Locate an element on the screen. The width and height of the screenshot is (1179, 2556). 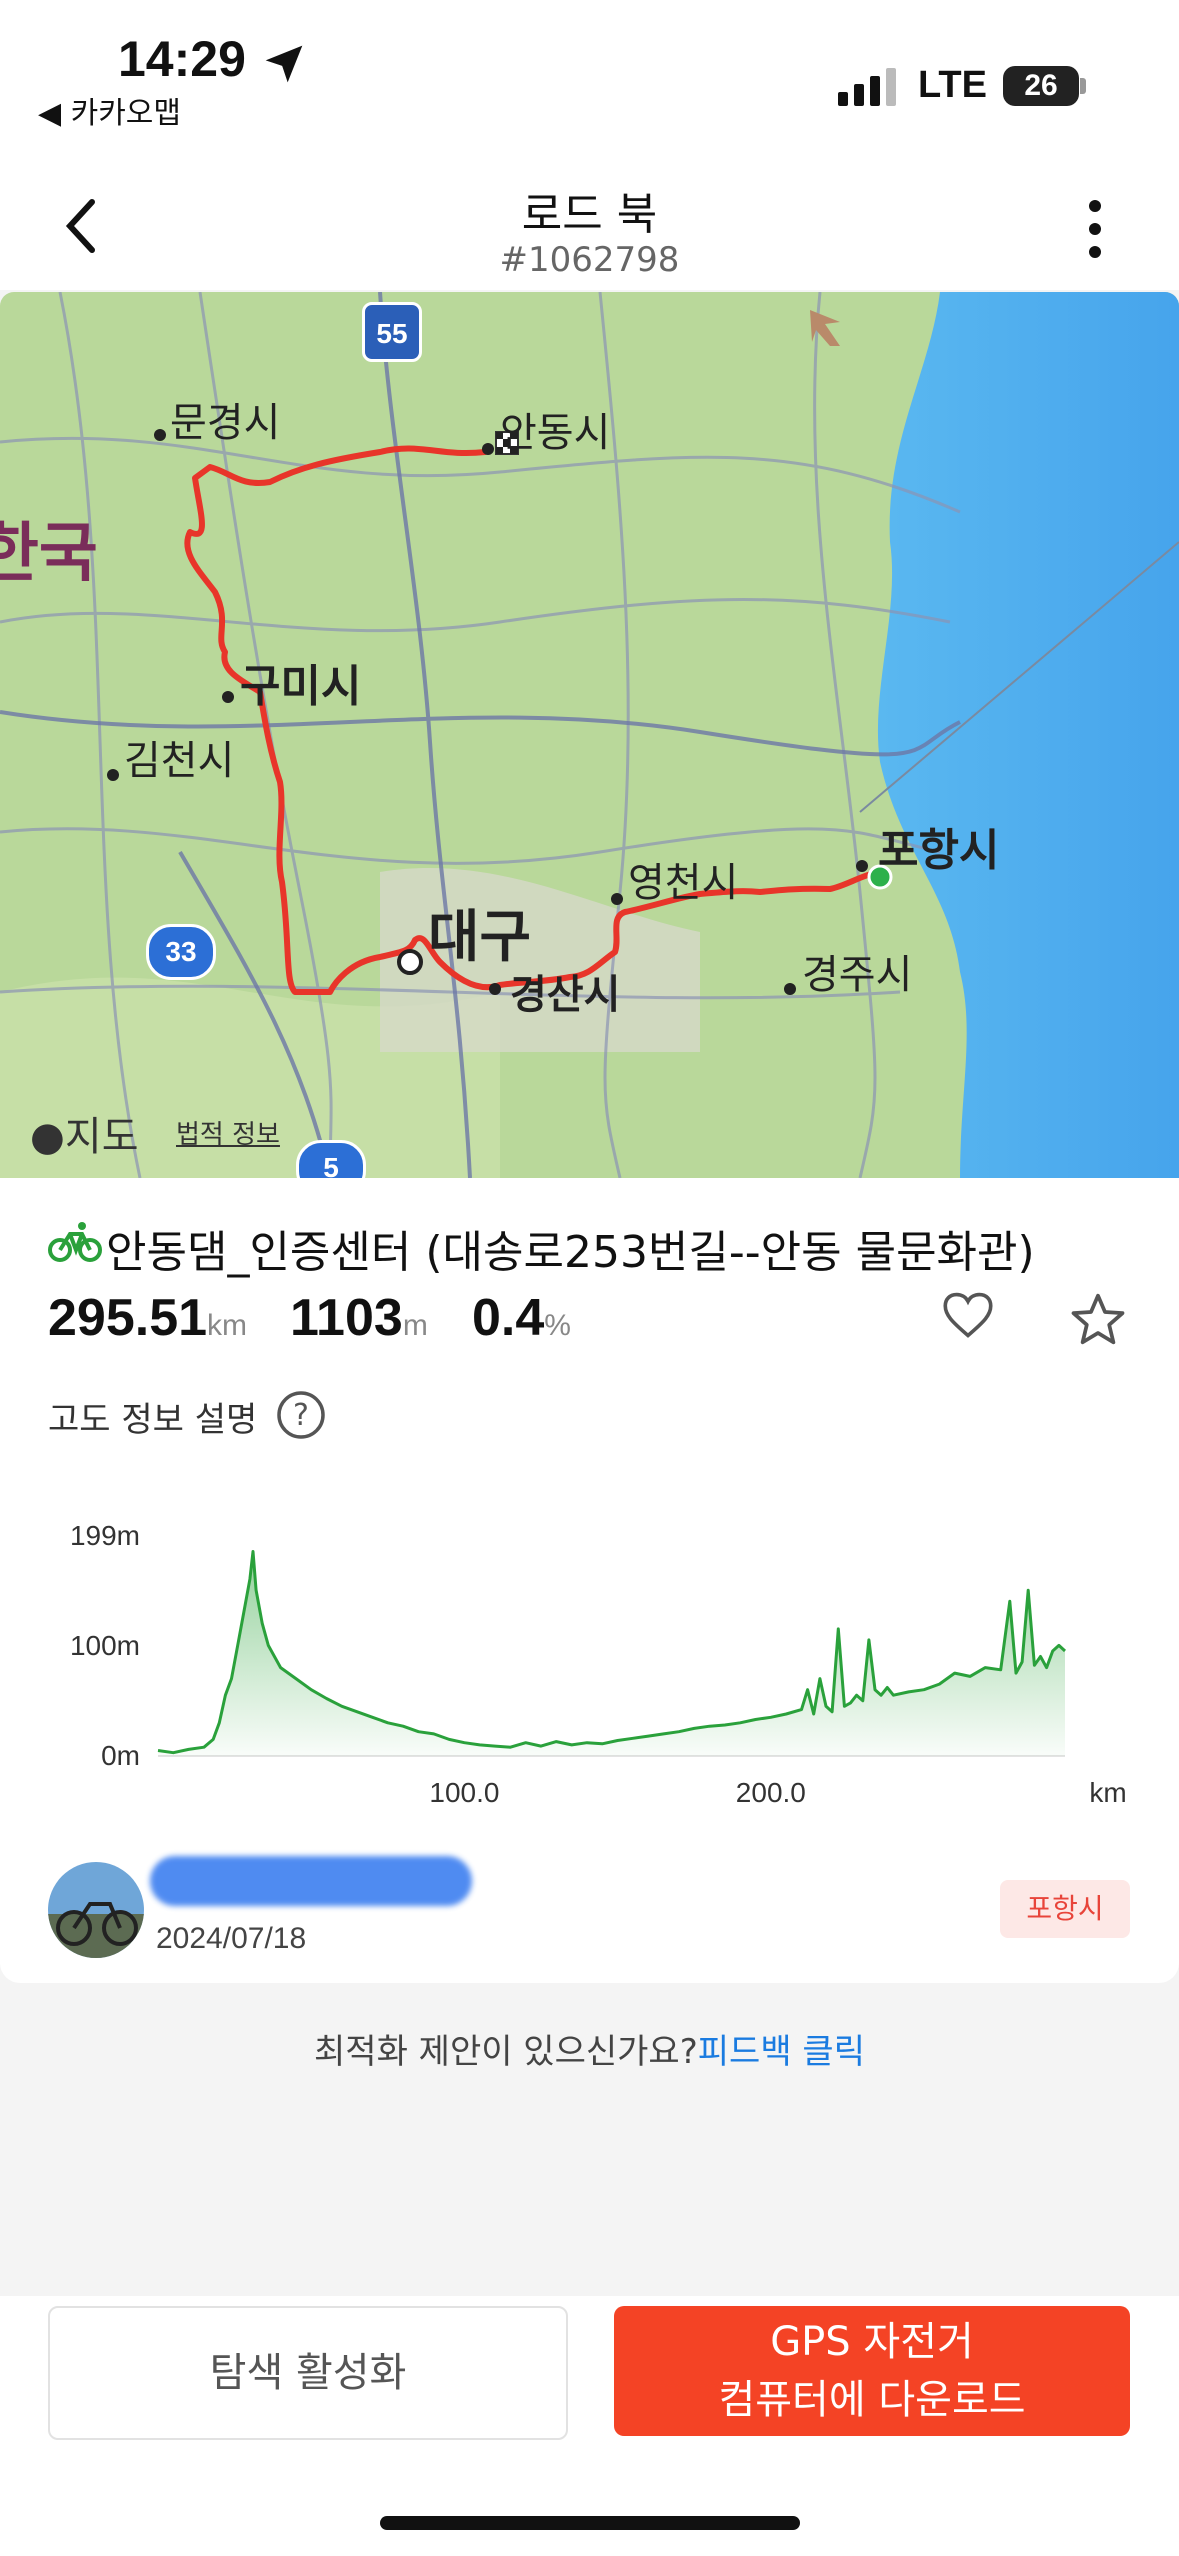
y-tick-199: 199m is located at coordinates (105, 1535).